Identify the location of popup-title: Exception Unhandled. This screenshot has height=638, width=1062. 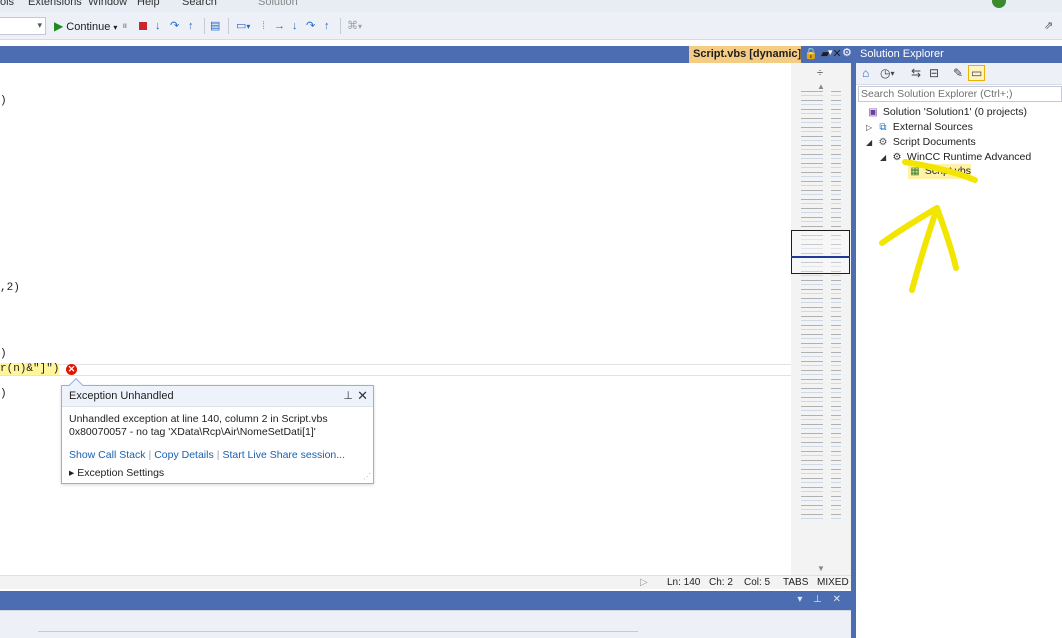
(121, 396).